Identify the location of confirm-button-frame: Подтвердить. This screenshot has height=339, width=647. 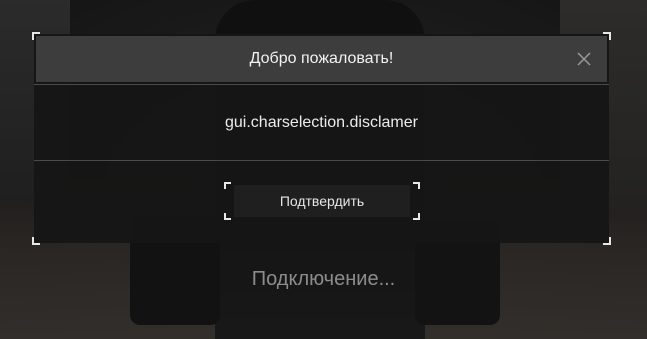
(322, 201).